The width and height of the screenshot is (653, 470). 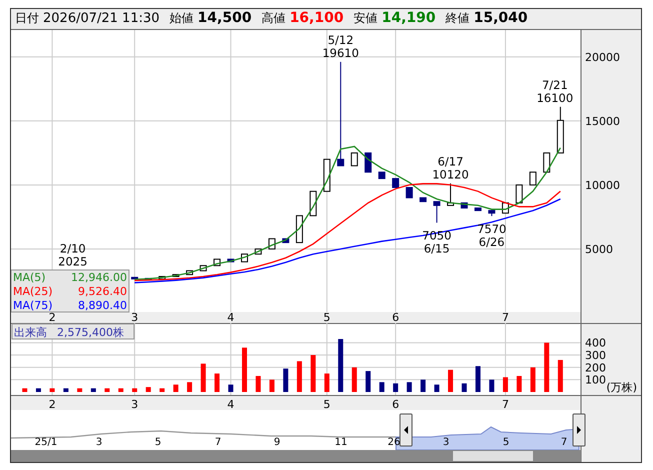 What do you see at coordinates (27, 18) in the screenshot?
I see `field-label: 日付` at bounding box center [27, 18].